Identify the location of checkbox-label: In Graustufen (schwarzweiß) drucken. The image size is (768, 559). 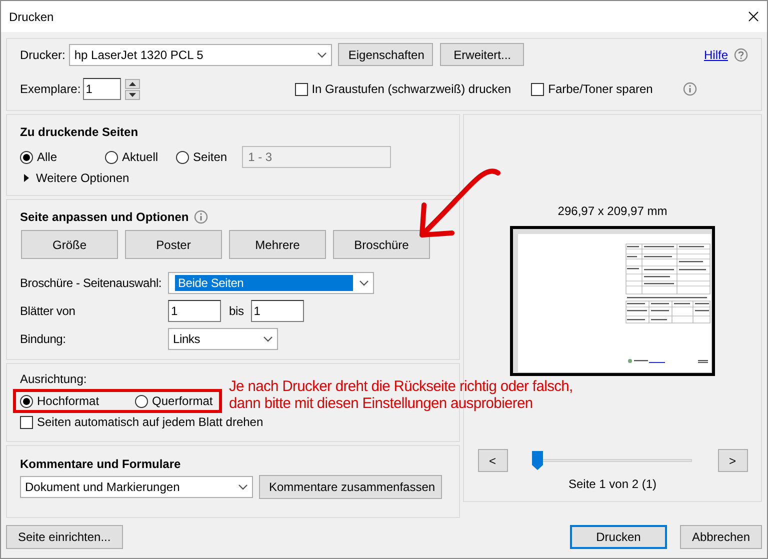
(412, 89).